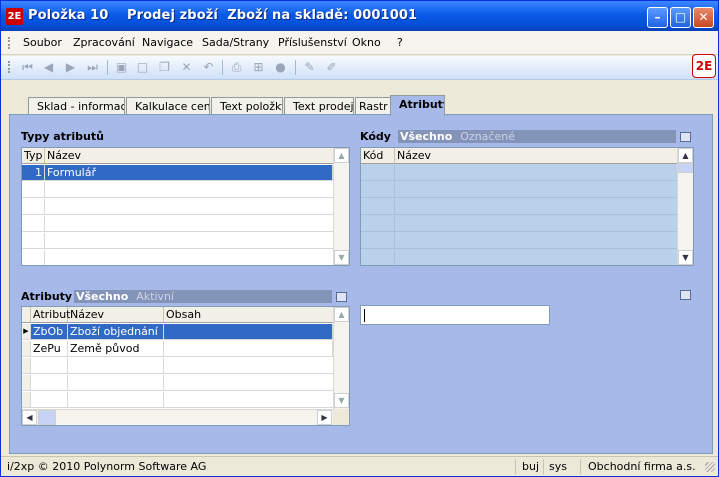 The width and height of the screenshot is (719, 477). What do you see at coordinates (49, 348) in the screenshot?
I see `cell-atribut: ZePu` at bounding box center [49, 348].